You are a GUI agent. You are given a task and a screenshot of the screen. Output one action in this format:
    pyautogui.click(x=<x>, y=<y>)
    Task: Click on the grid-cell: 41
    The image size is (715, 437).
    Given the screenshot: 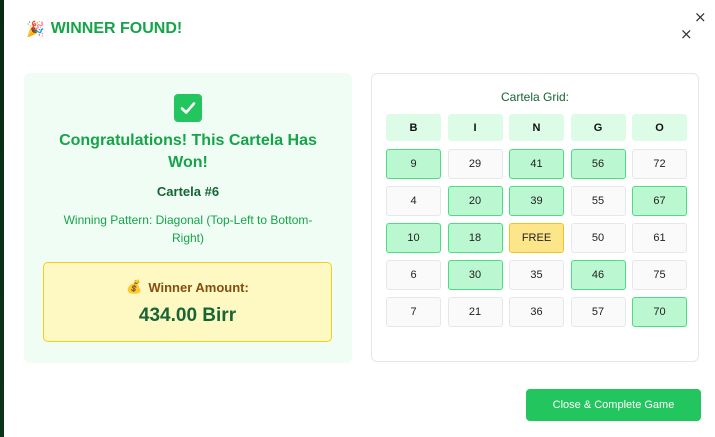 What is the action you would take?
    pyautogui.click(x=536, y=164)
    